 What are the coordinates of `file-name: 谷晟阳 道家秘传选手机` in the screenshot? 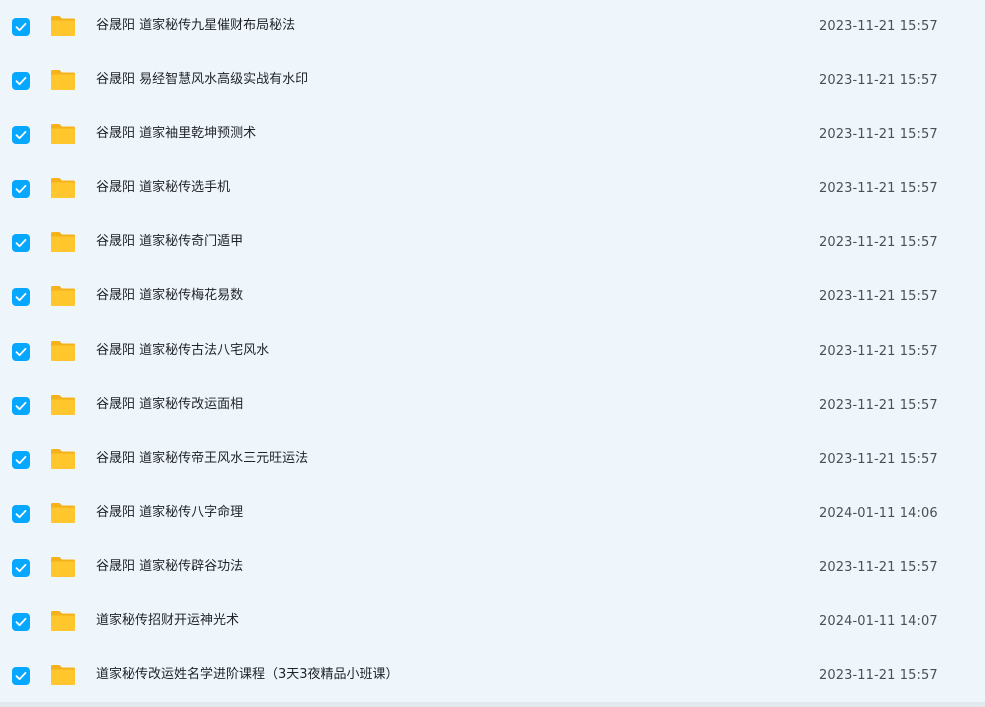 It's located at (163, 188).